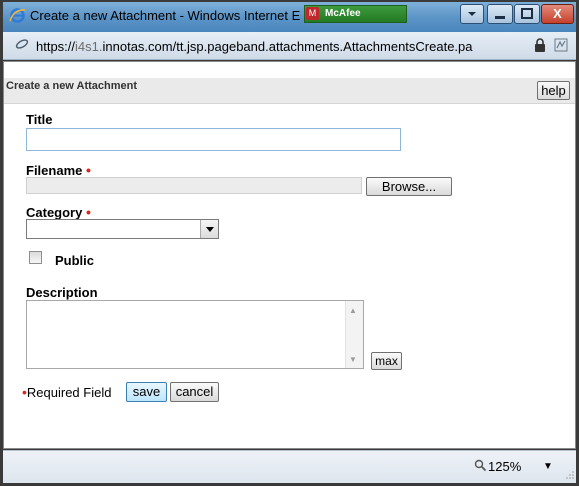 The width and height of the screenshot is (579, 486). What do you see at coordinates (213, 139) in the screenshot?
I see `title-input` at bounding box center [213, 139].